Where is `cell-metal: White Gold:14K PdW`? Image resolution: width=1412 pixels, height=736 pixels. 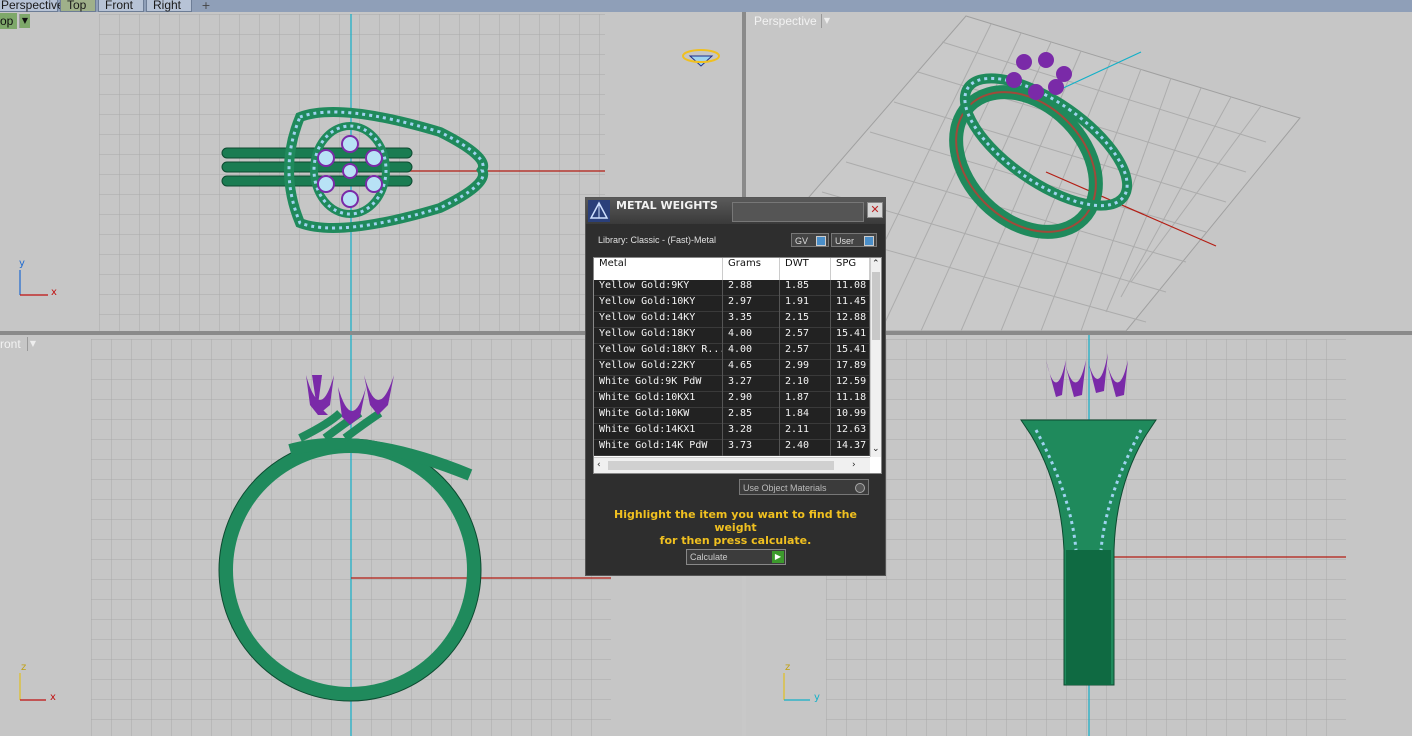
cell-metal: White Gold:14K PdW is located at coordinates (658, 448).